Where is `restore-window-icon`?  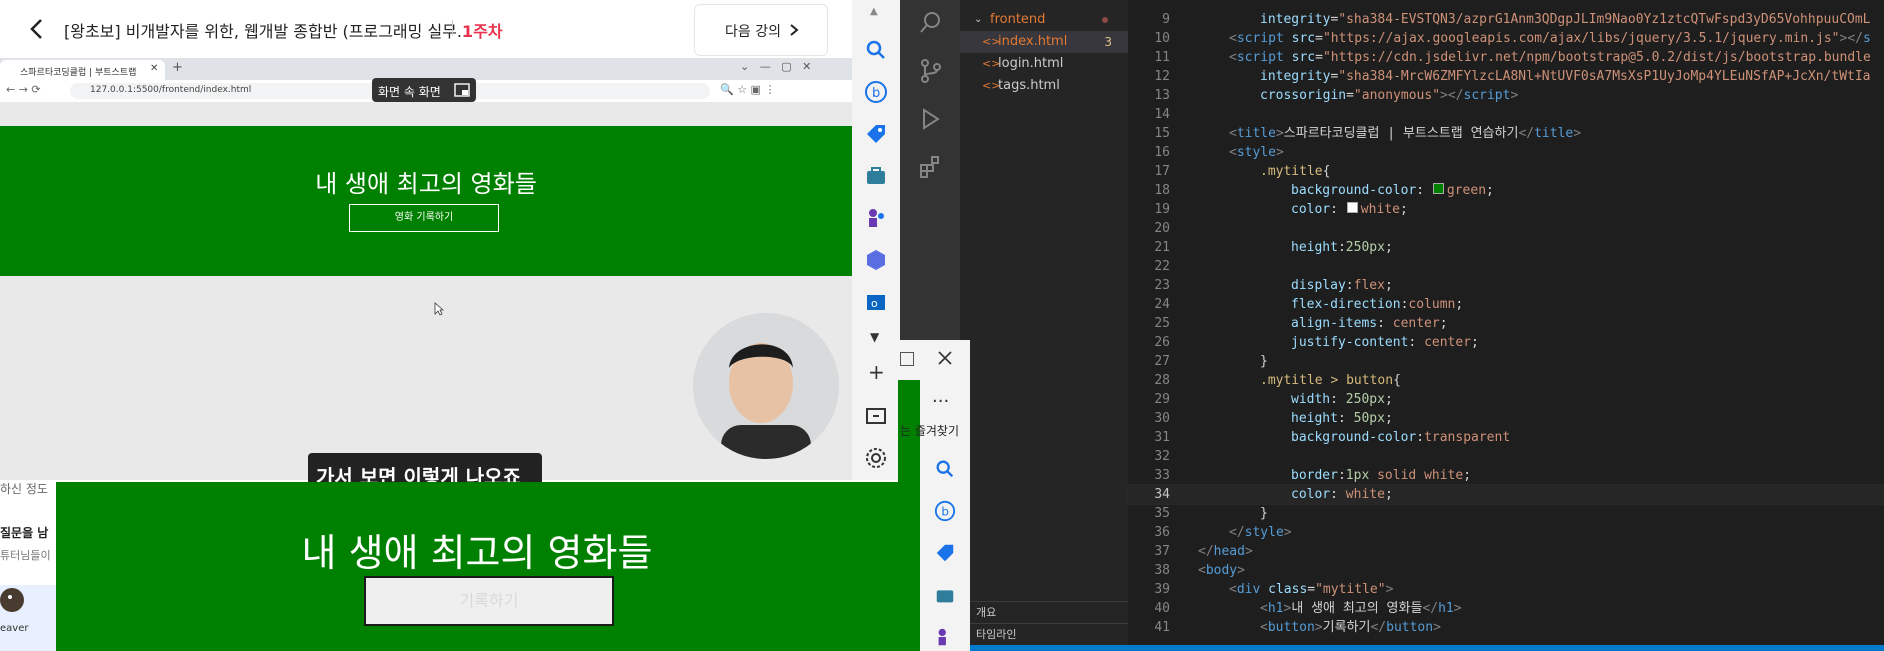
restore-window-icon is located at coordinates (907, 359).